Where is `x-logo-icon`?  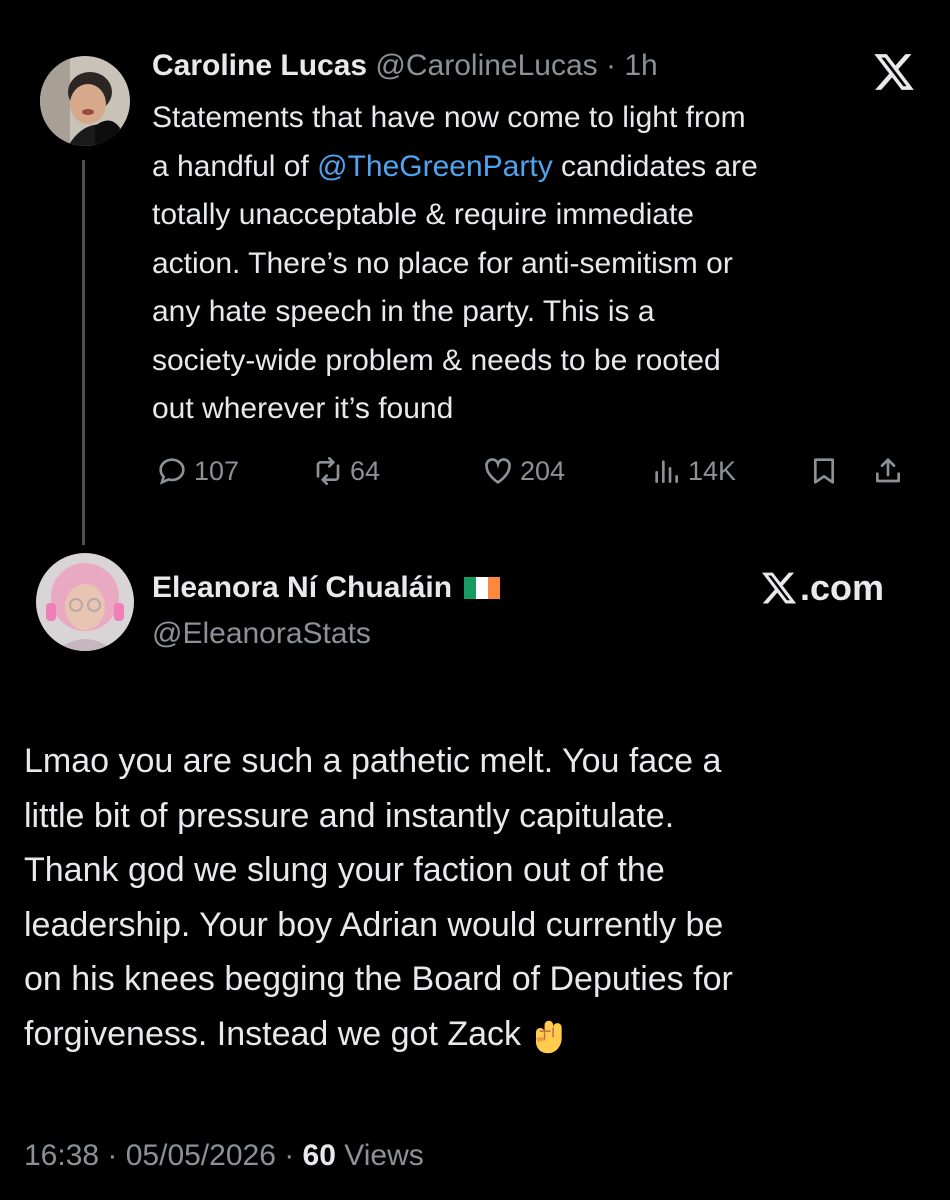
x-logo-icon is located at coordinates (894, 72).